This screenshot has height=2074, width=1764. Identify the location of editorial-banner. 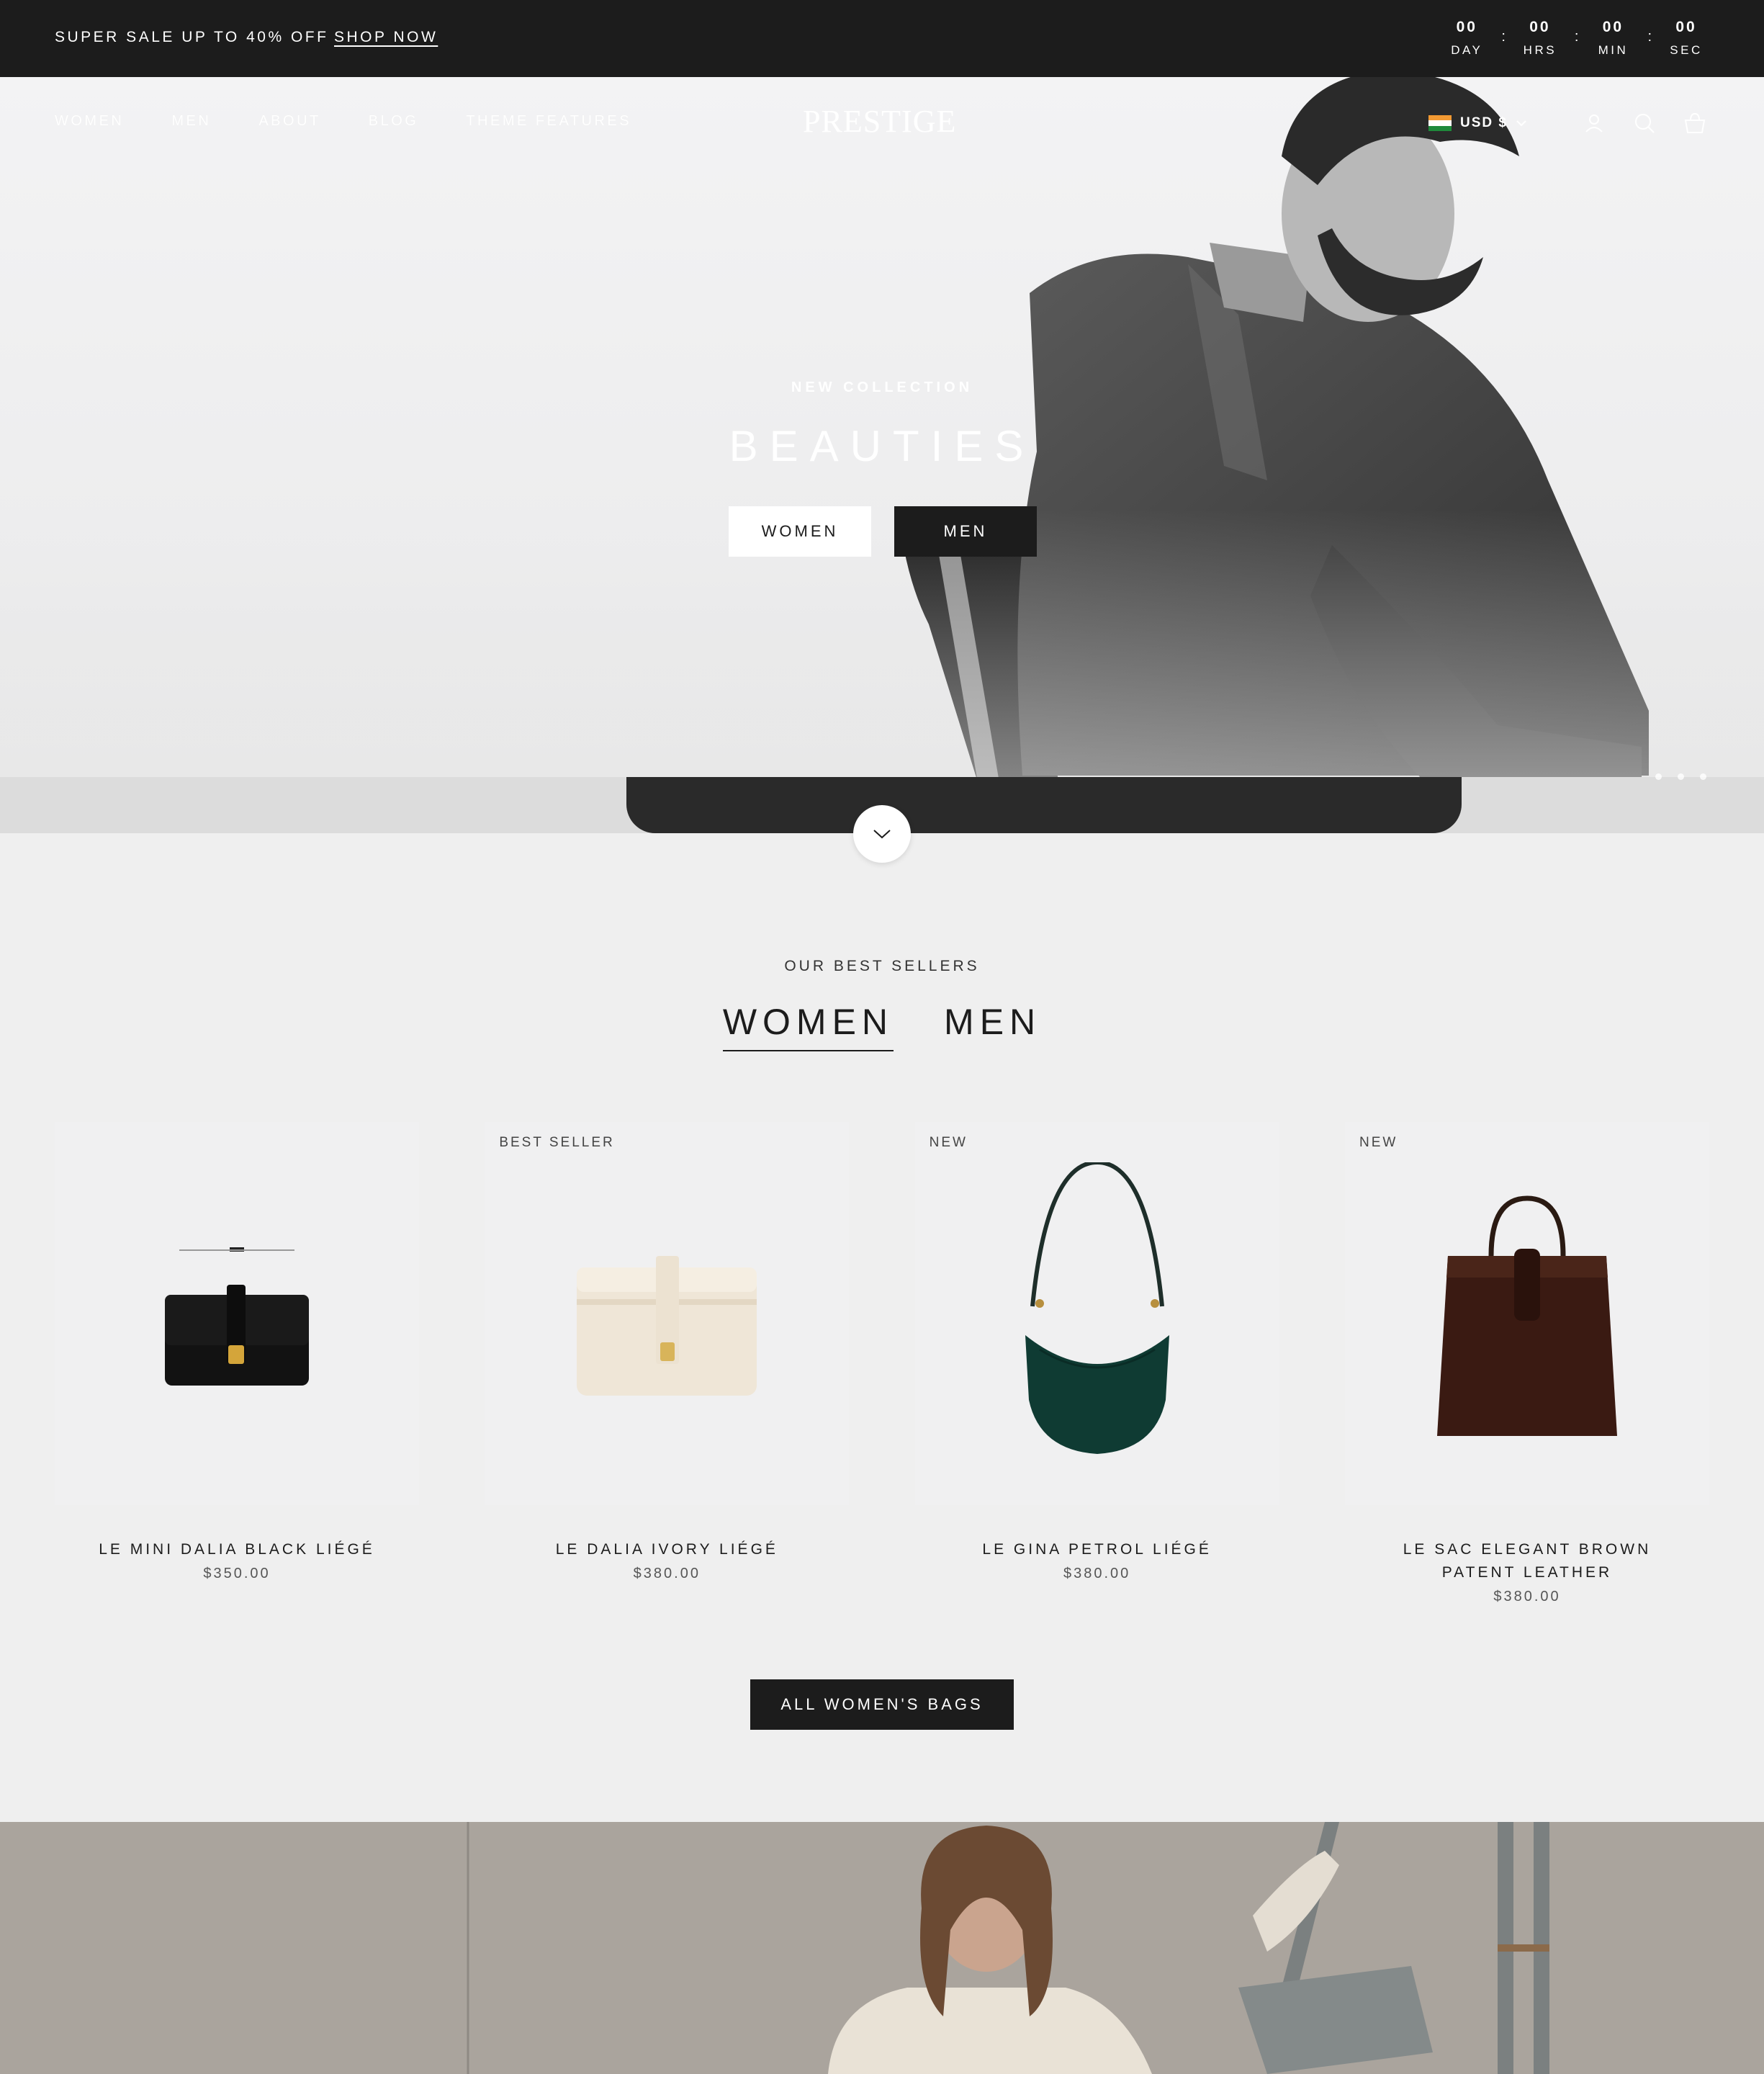
(882, 1948).